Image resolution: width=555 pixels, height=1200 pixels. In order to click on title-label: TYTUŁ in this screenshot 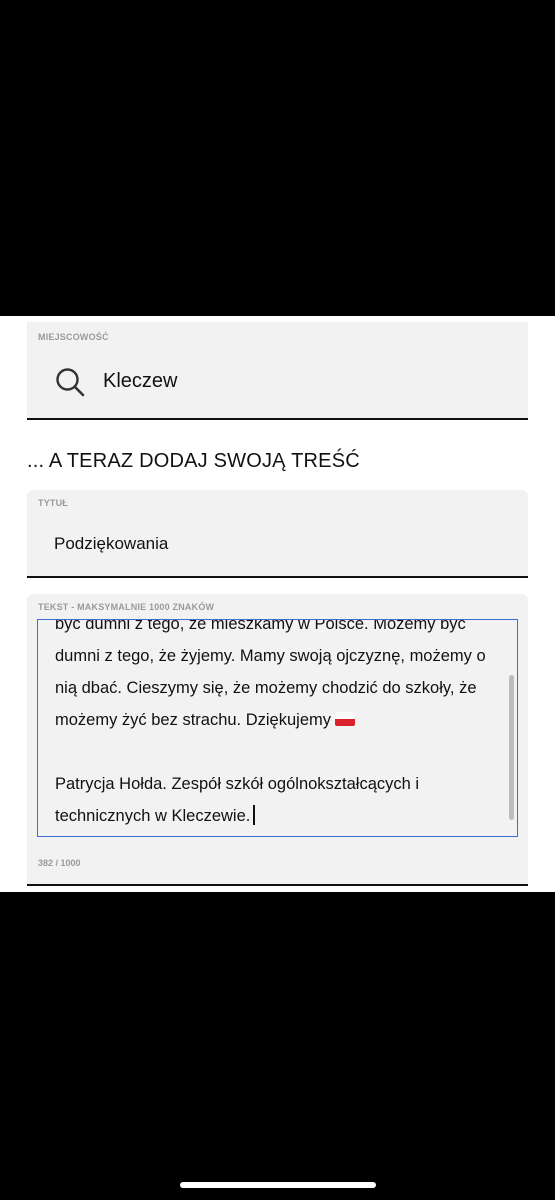, I will do `click(53, 503)`.